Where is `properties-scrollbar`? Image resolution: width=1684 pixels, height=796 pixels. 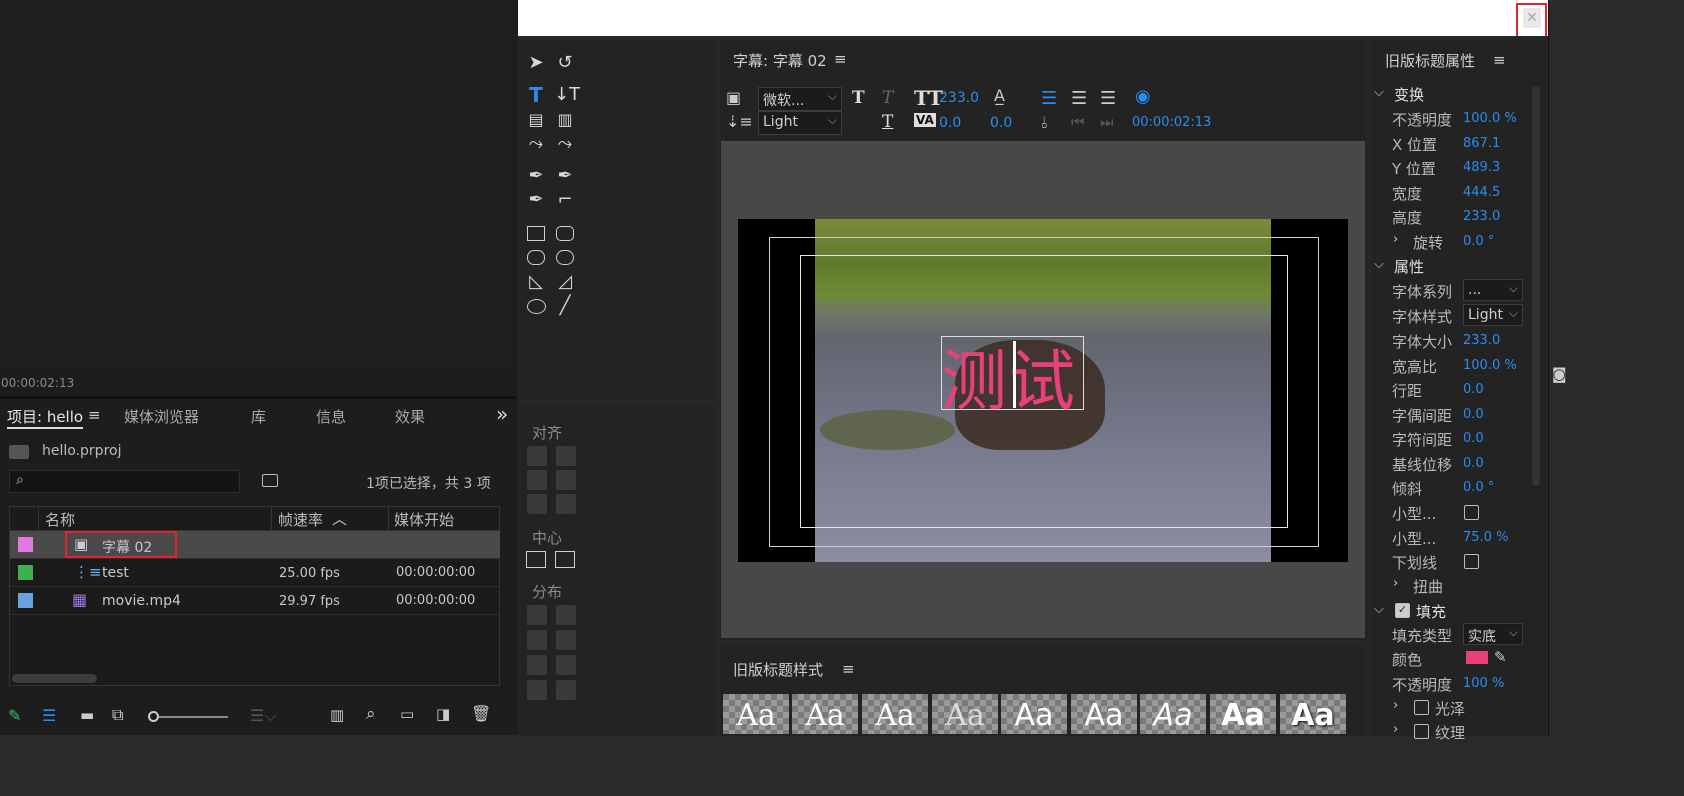 properties-scrollbar is located at coordinates (1536, 286).